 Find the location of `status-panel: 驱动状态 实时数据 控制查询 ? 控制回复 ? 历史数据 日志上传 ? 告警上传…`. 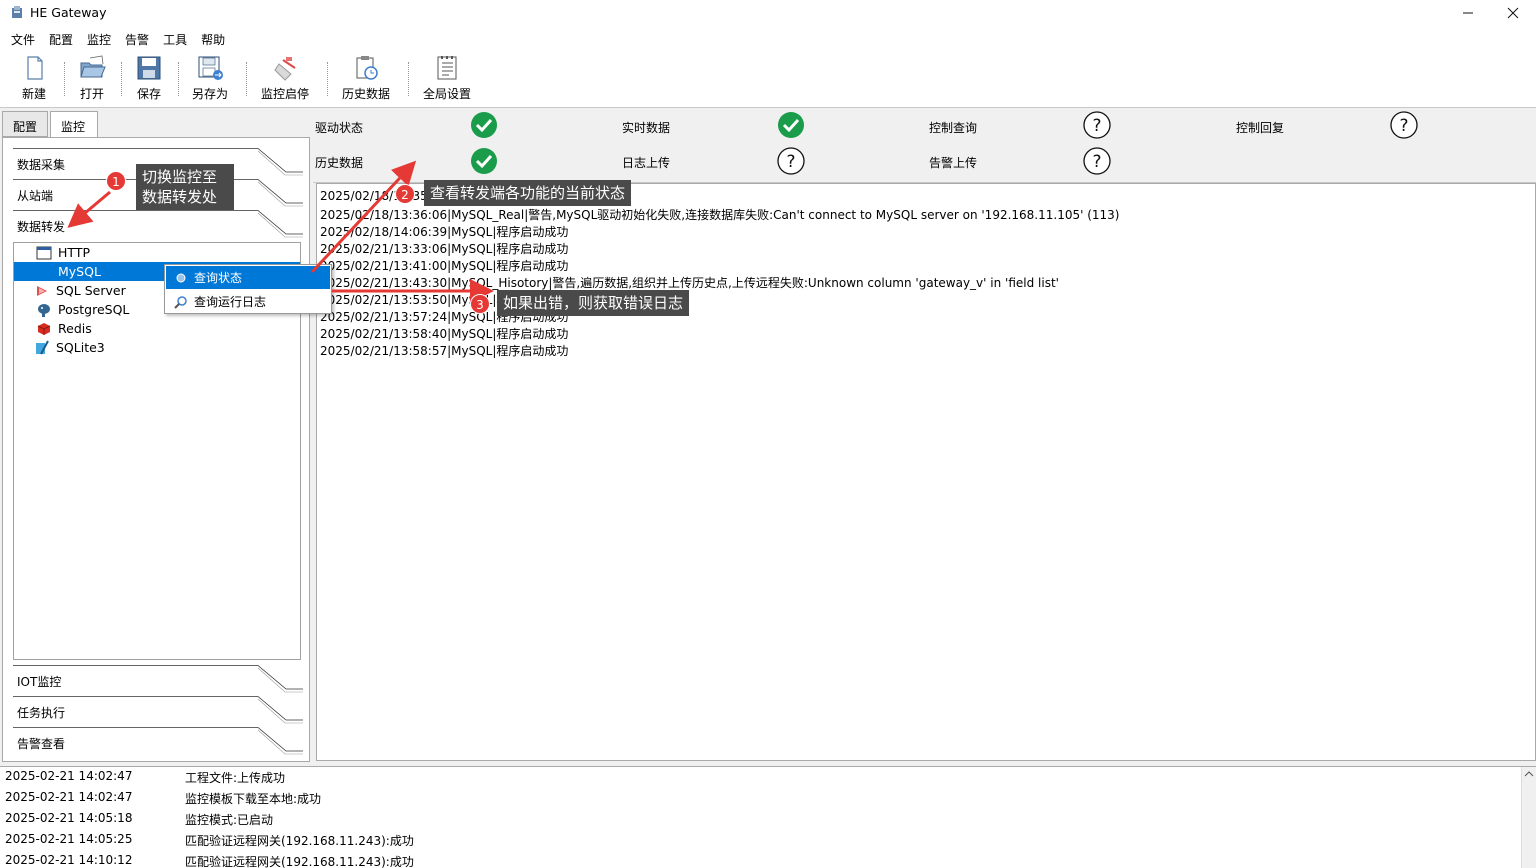

status-panel: 驱动状态 实时数据 控制查询 ? 控制回复 ? 历史数据 日志上传 ? 告警上传… is located at coordinates (924, 147).